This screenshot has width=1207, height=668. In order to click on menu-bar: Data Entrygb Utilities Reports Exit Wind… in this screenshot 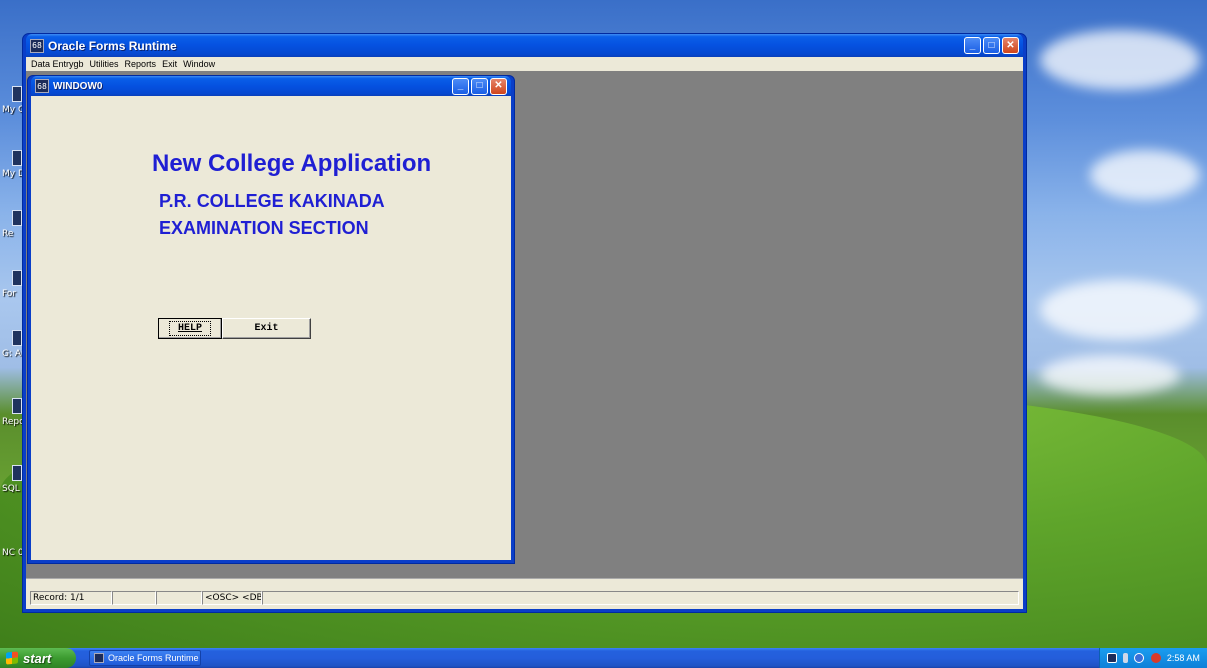, I will do `click(524, 64)`.